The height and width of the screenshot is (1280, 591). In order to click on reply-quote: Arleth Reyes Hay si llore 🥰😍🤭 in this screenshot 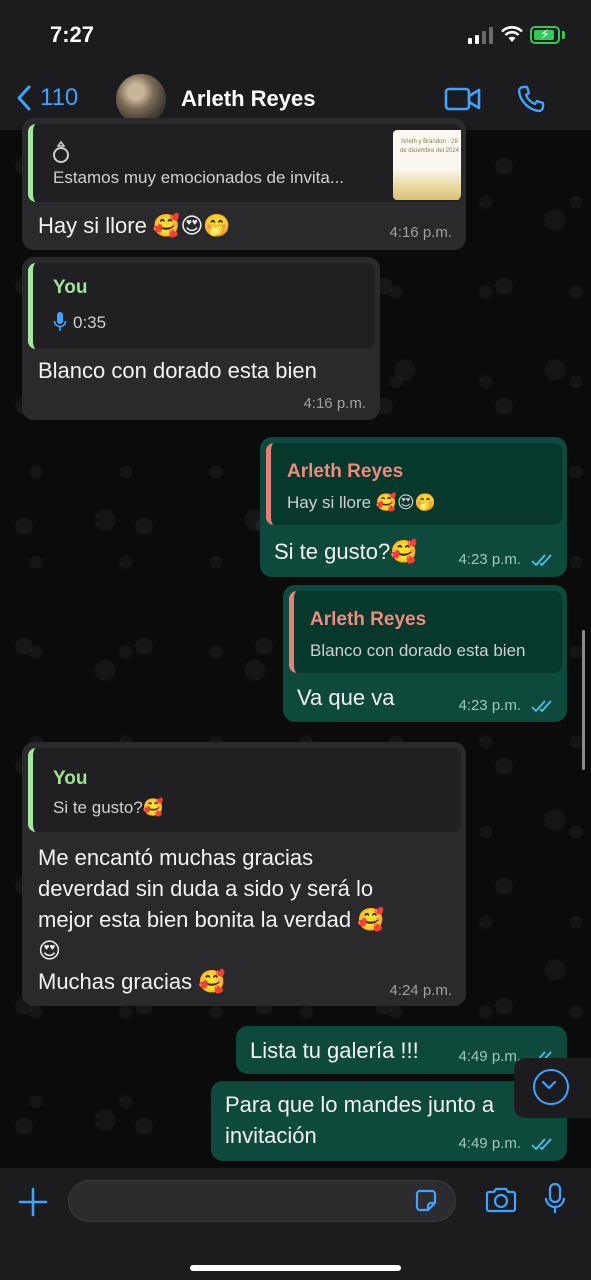, I will do `click(414, 484)`.